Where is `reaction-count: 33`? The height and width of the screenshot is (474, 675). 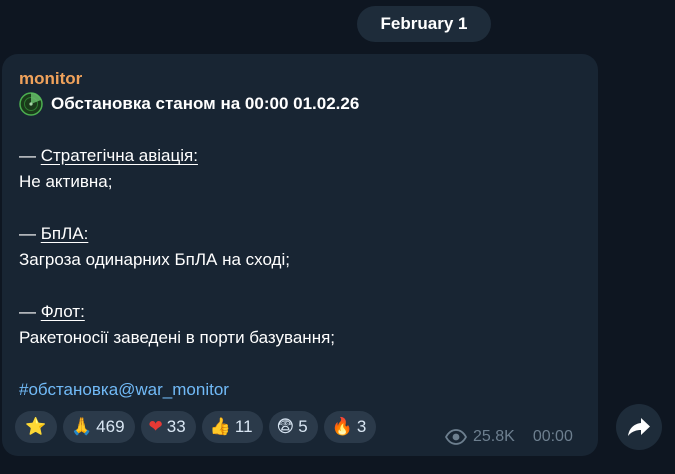 reaction-count: 33 is located at coordinates (176, 426).